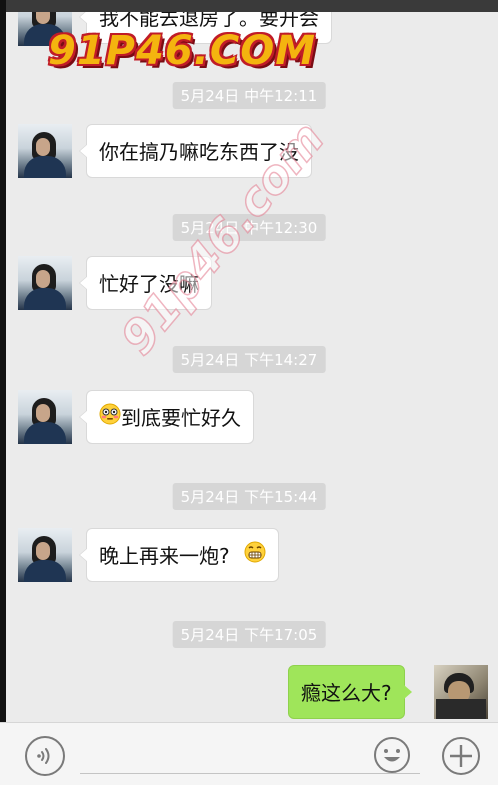  What do you see at coordinates (255, 556) in the screenshot?
I see `grimacing-face-emoji` at bounding box center [255, 556].